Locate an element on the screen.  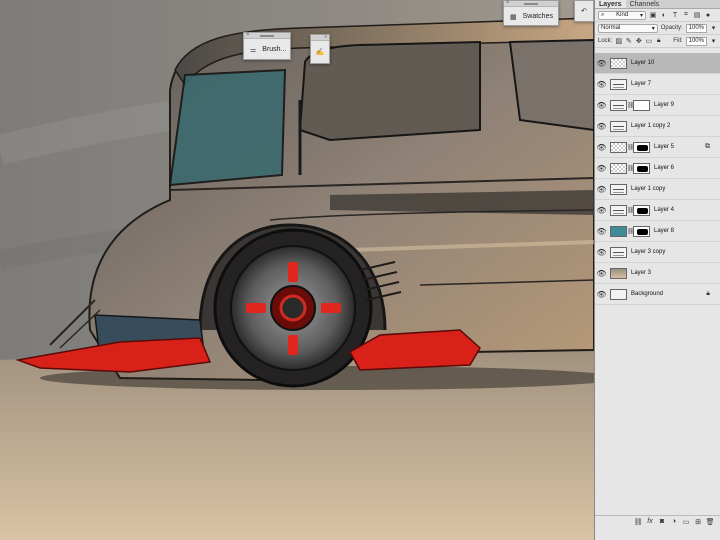
filter-shape-icon: ⌗ is located at coordinates (686, 15).